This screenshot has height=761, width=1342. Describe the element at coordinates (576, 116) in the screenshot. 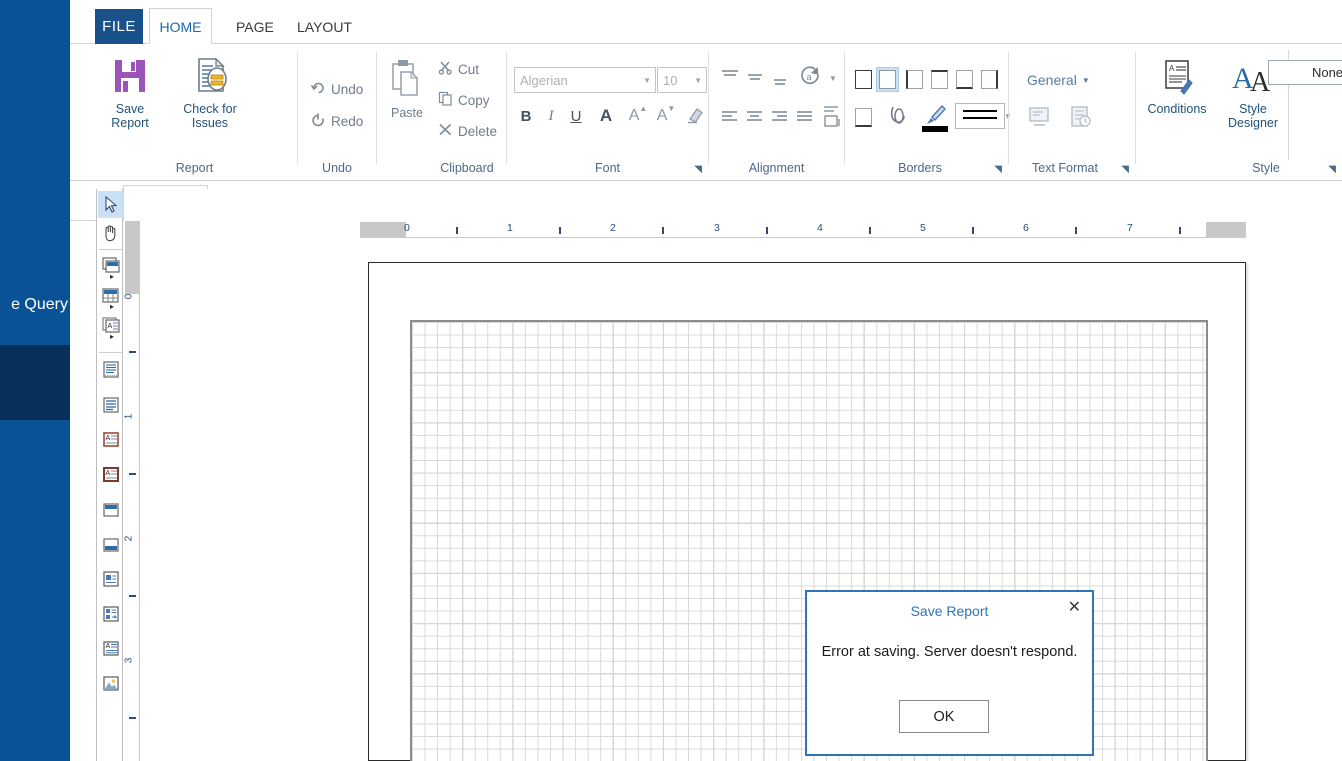

I see `underline-button: U` at that location.